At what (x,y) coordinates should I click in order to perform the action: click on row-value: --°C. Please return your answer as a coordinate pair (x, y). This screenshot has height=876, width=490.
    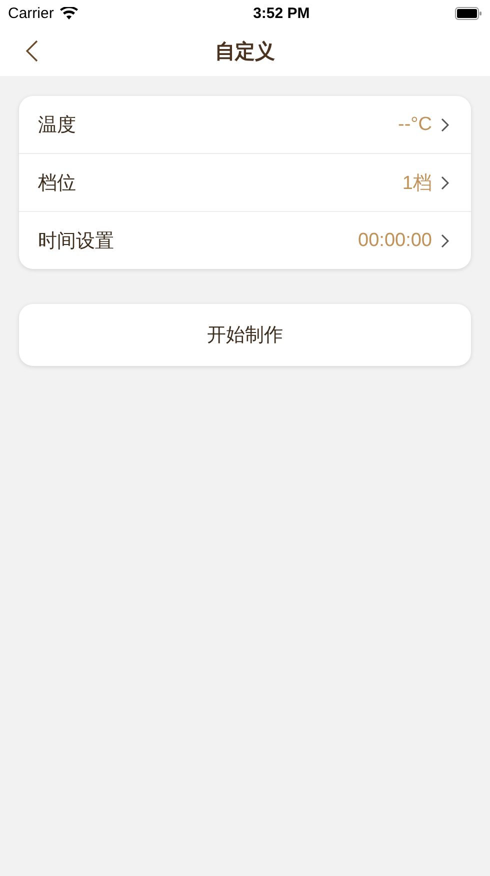
    Looking at the image, I should click on (415, 125).